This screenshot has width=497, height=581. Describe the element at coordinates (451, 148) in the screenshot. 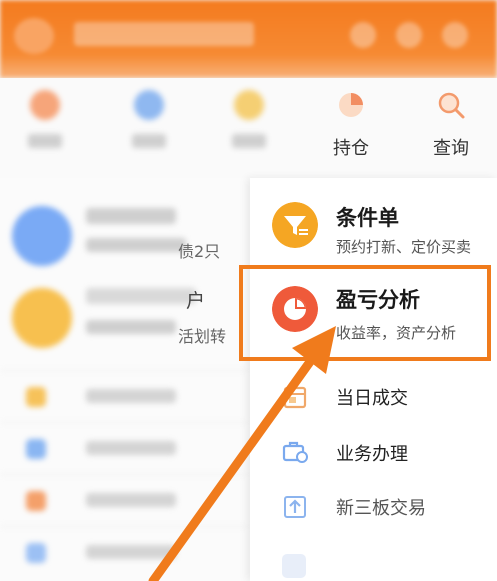

I see `quick-item-label: 查询` at that location.